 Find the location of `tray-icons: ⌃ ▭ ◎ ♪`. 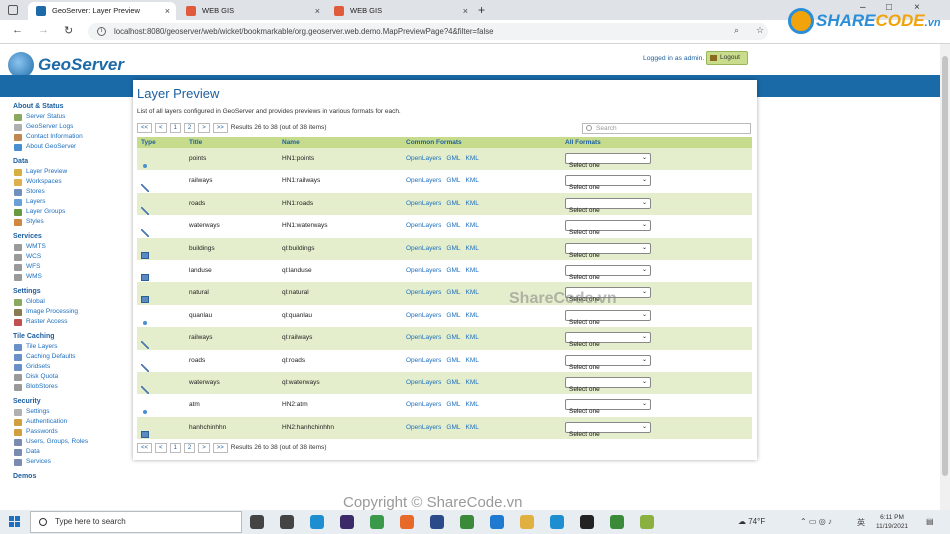

tray-icons: ⌃ ▭ ◎ ♪ is located at coordinates (816, 521).